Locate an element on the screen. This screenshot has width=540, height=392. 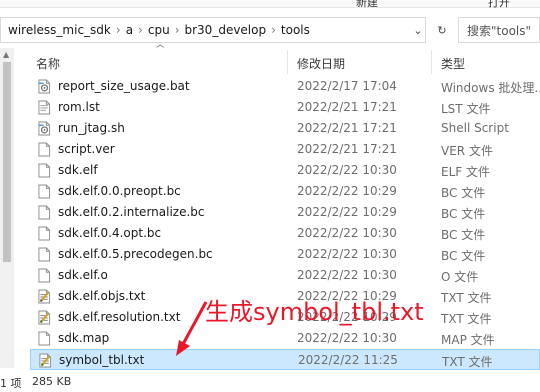
column-header-row: 名称 修改日期 类型 is located at coordinates (285, 62).